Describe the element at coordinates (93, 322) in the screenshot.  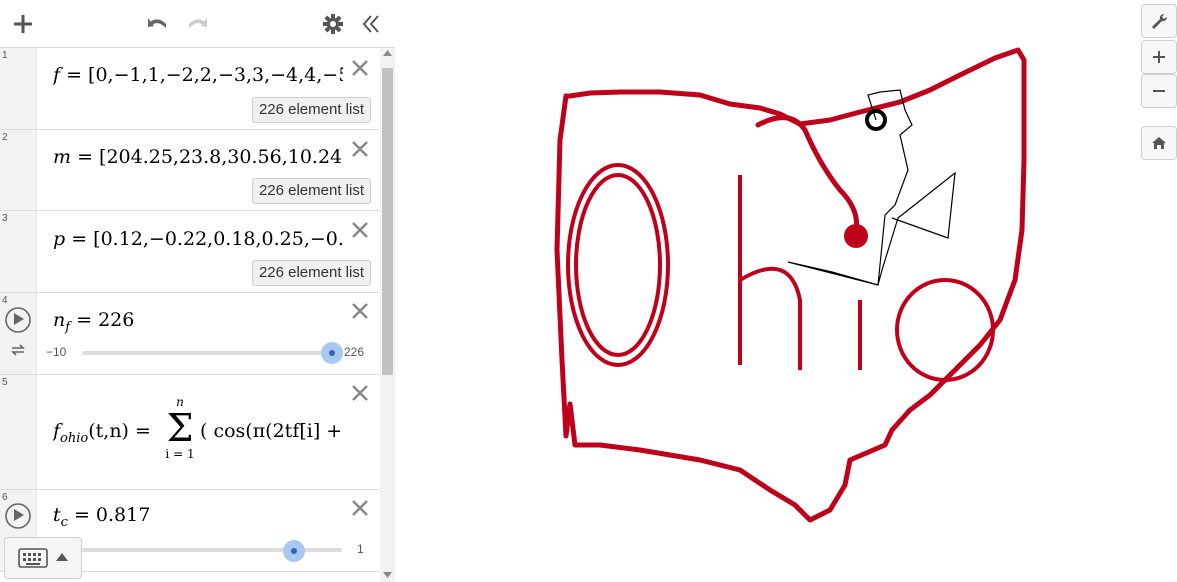
I see `expression-text: nf = 226` at that location.